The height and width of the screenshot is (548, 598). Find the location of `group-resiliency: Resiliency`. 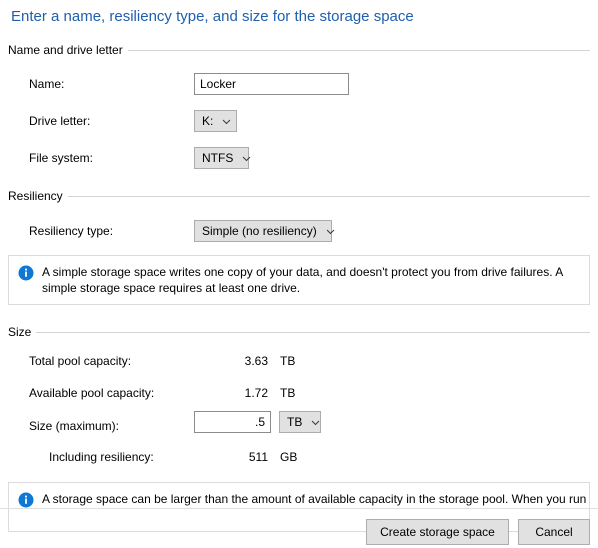

group-resiliency: Resiliency is located at coordinates (299, 196).